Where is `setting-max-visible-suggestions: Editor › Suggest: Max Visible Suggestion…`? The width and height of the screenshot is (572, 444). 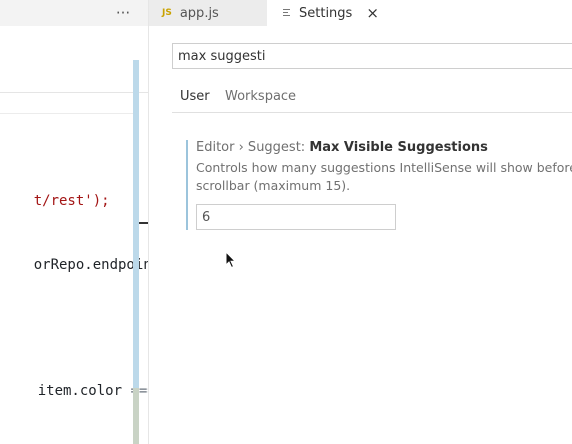 setting-max-visible-suggestions: Editor › Suggest: Max Visible Suggestion… is located at coordinates (379, 185).